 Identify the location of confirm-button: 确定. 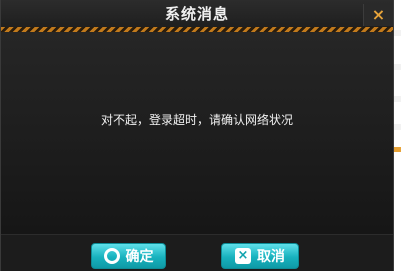
(128, 256).